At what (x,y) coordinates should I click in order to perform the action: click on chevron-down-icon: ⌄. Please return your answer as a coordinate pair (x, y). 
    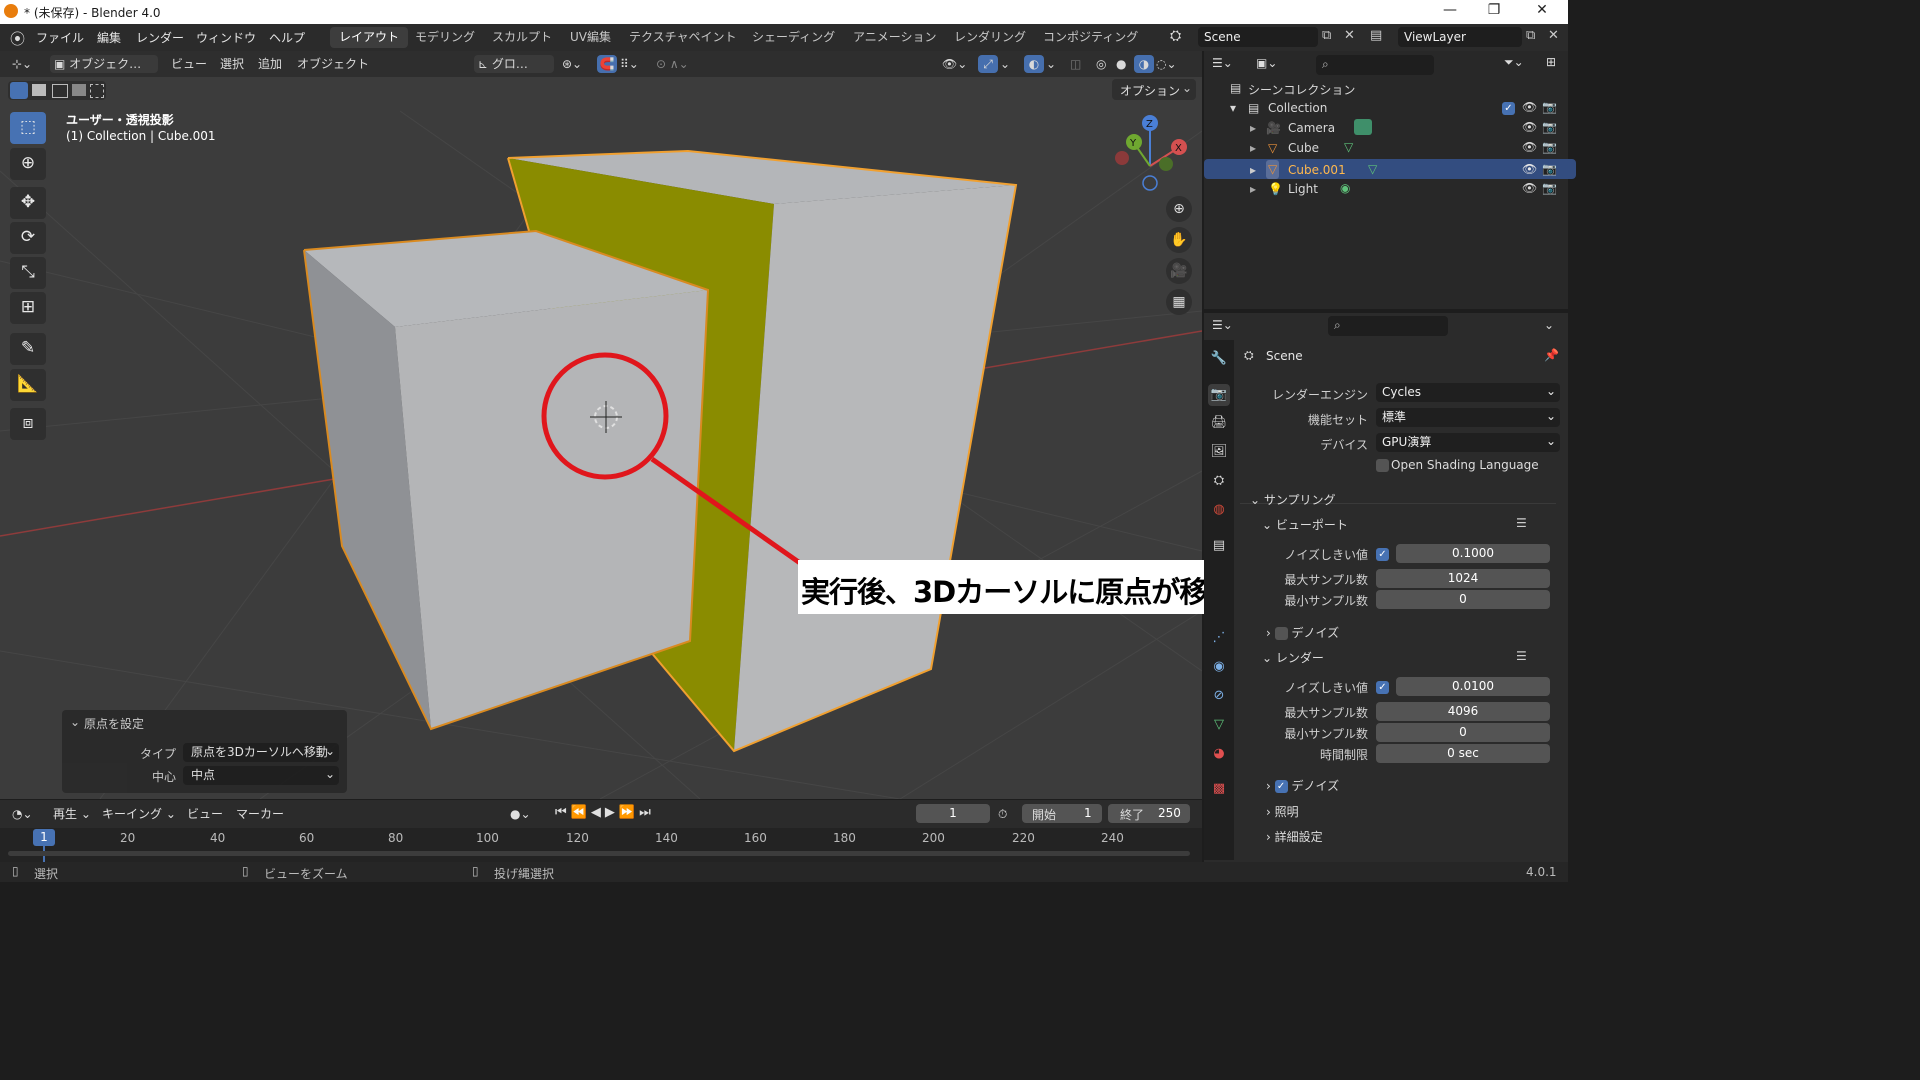
    Looking at the image, I should click on (1549, 325).